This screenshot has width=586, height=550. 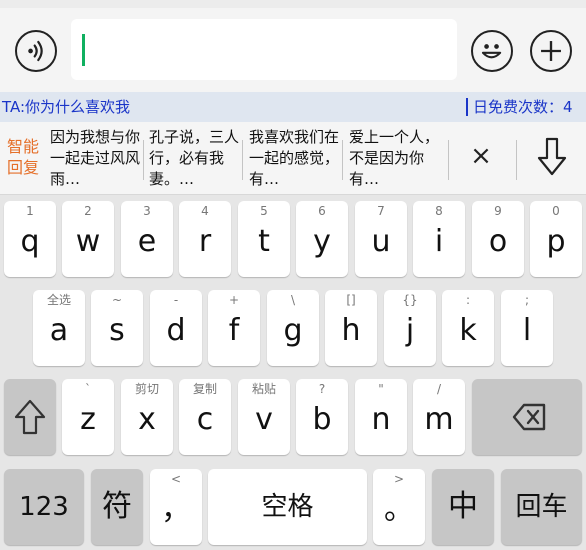 I want to click on key-label: d, so click(x=176, y=330).